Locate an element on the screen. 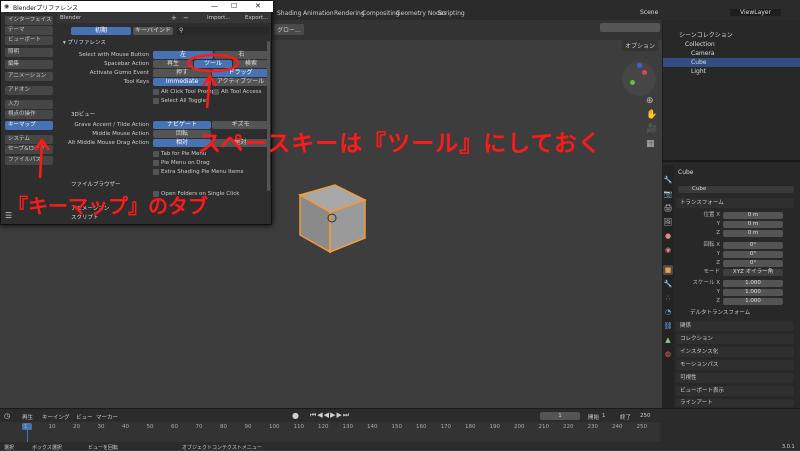 This screenshot has height=451, width=800. keymap-annotation-text: 『キーマップ』のタブ is located at coordinates (108, 206).